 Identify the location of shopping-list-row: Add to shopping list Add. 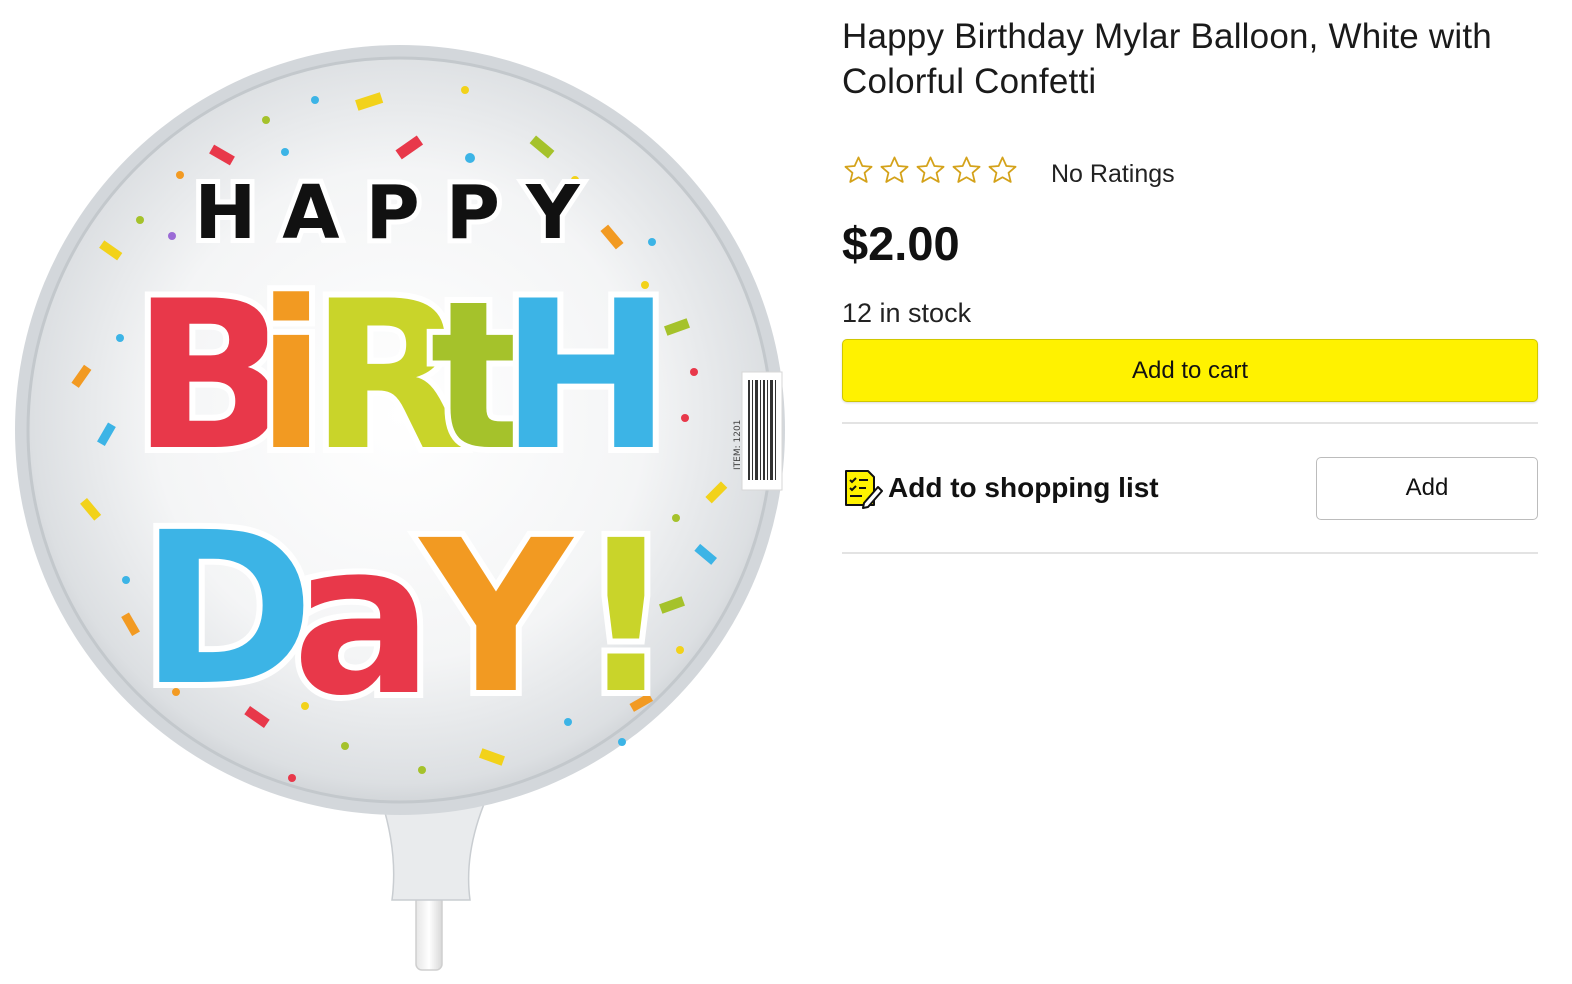
(1190, 488).